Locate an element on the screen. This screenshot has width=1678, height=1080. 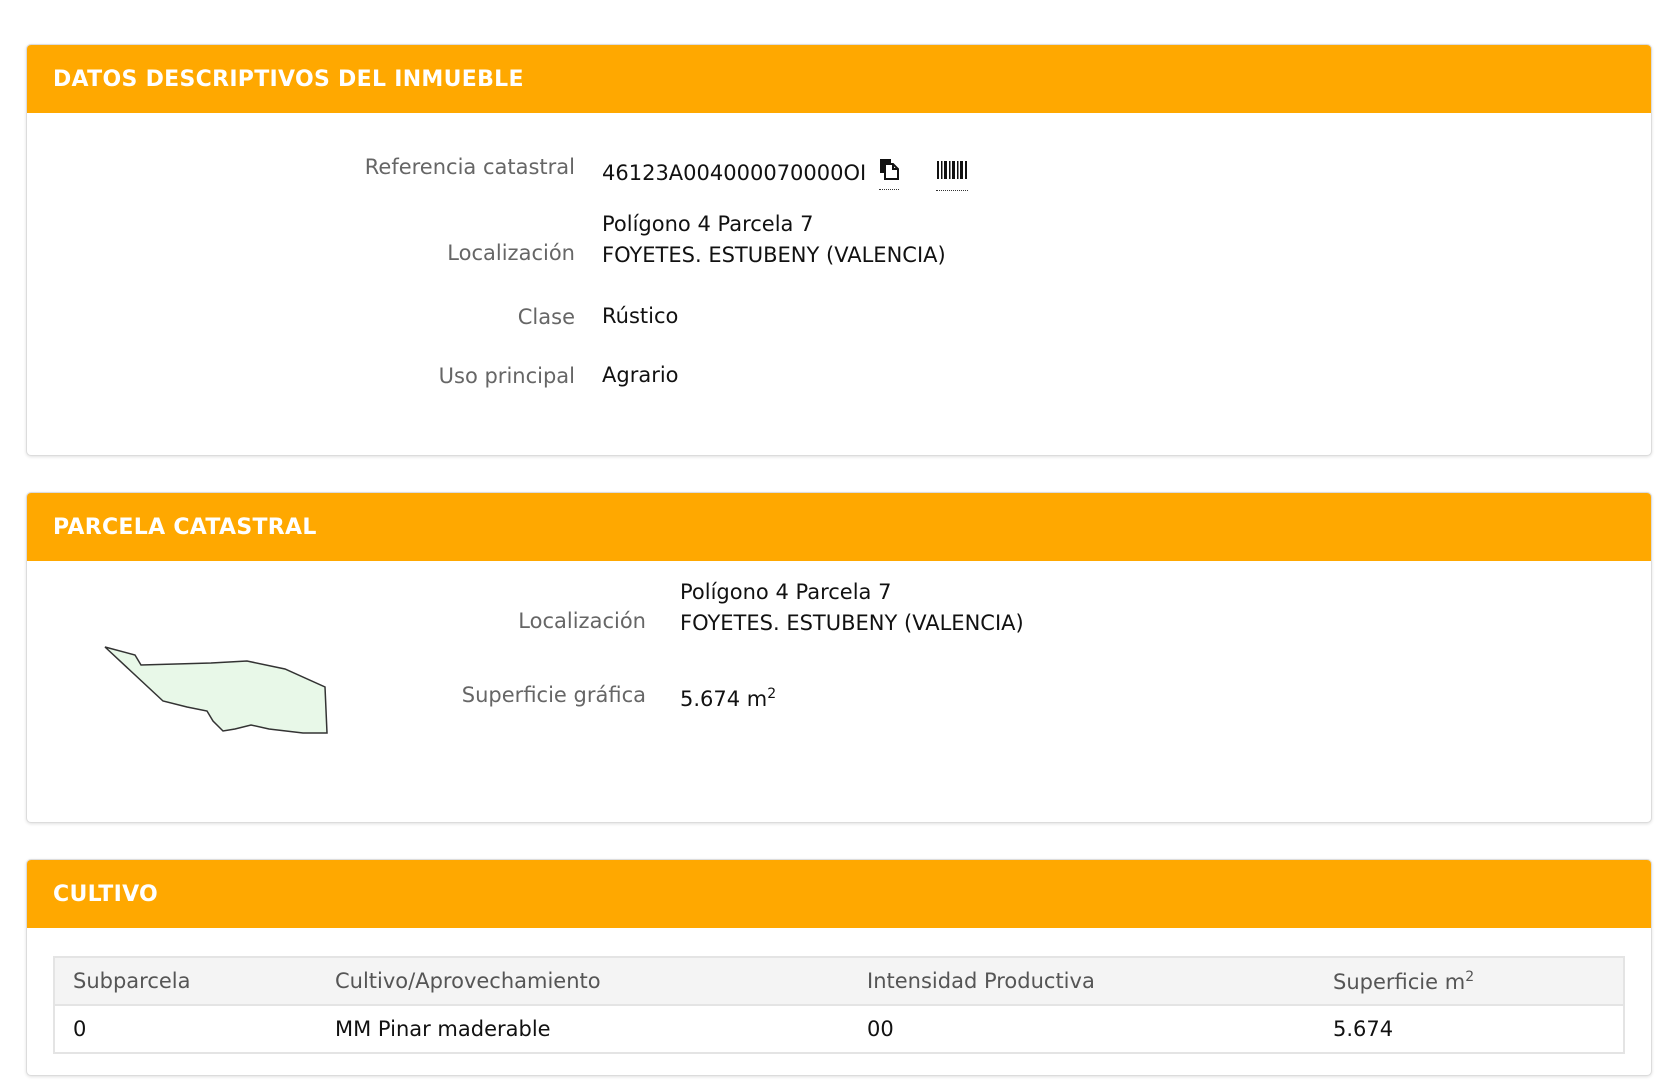
sup-number: 5.674 m is located at coordinates (724, 699).